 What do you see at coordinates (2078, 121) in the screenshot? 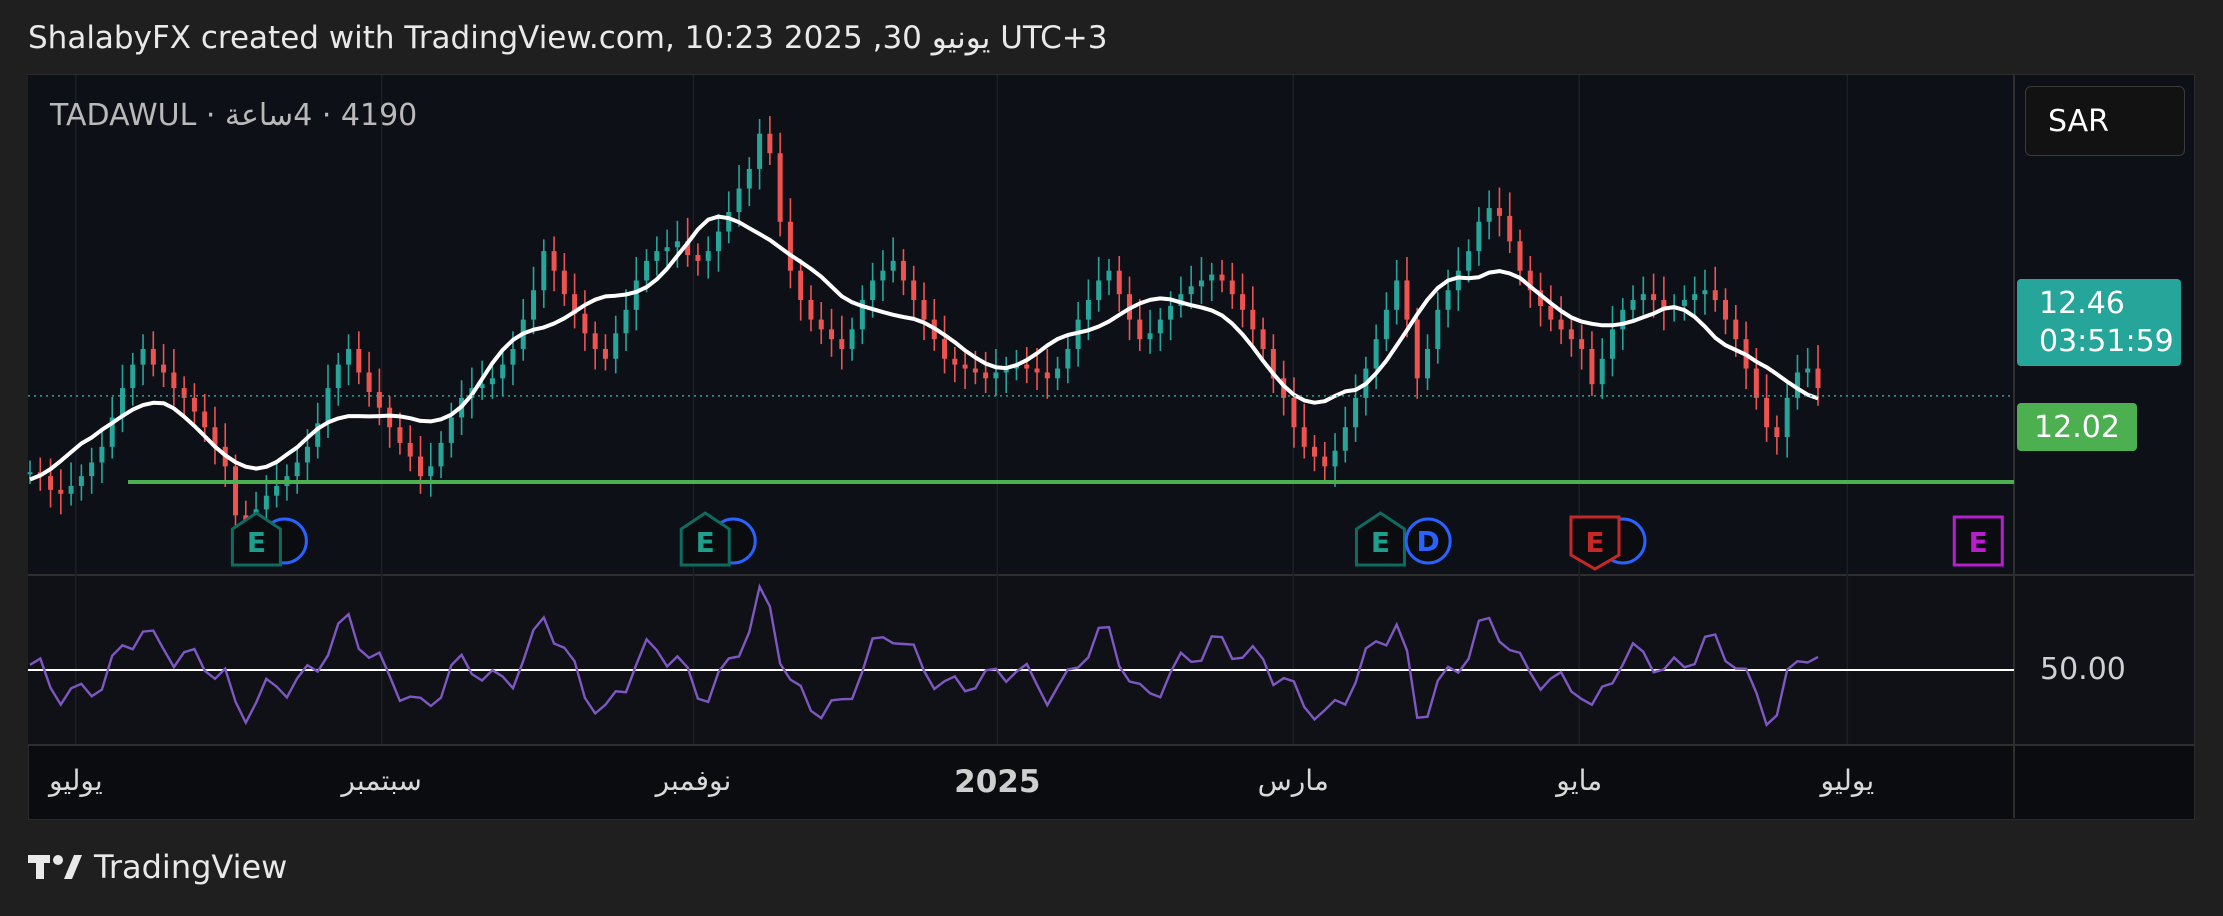
I see `currency-label: SAR` at bounding box center [2078, 121].